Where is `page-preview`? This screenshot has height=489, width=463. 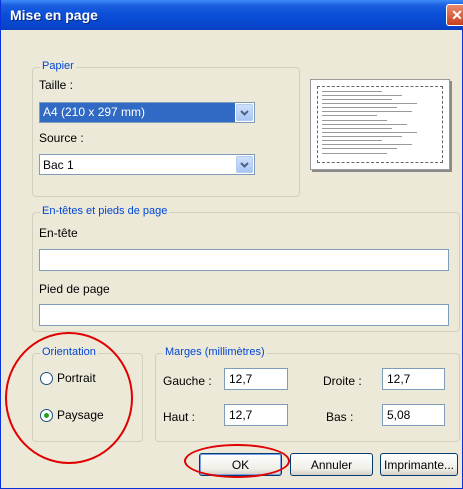
page-preview is located at coordinates (380, 124).